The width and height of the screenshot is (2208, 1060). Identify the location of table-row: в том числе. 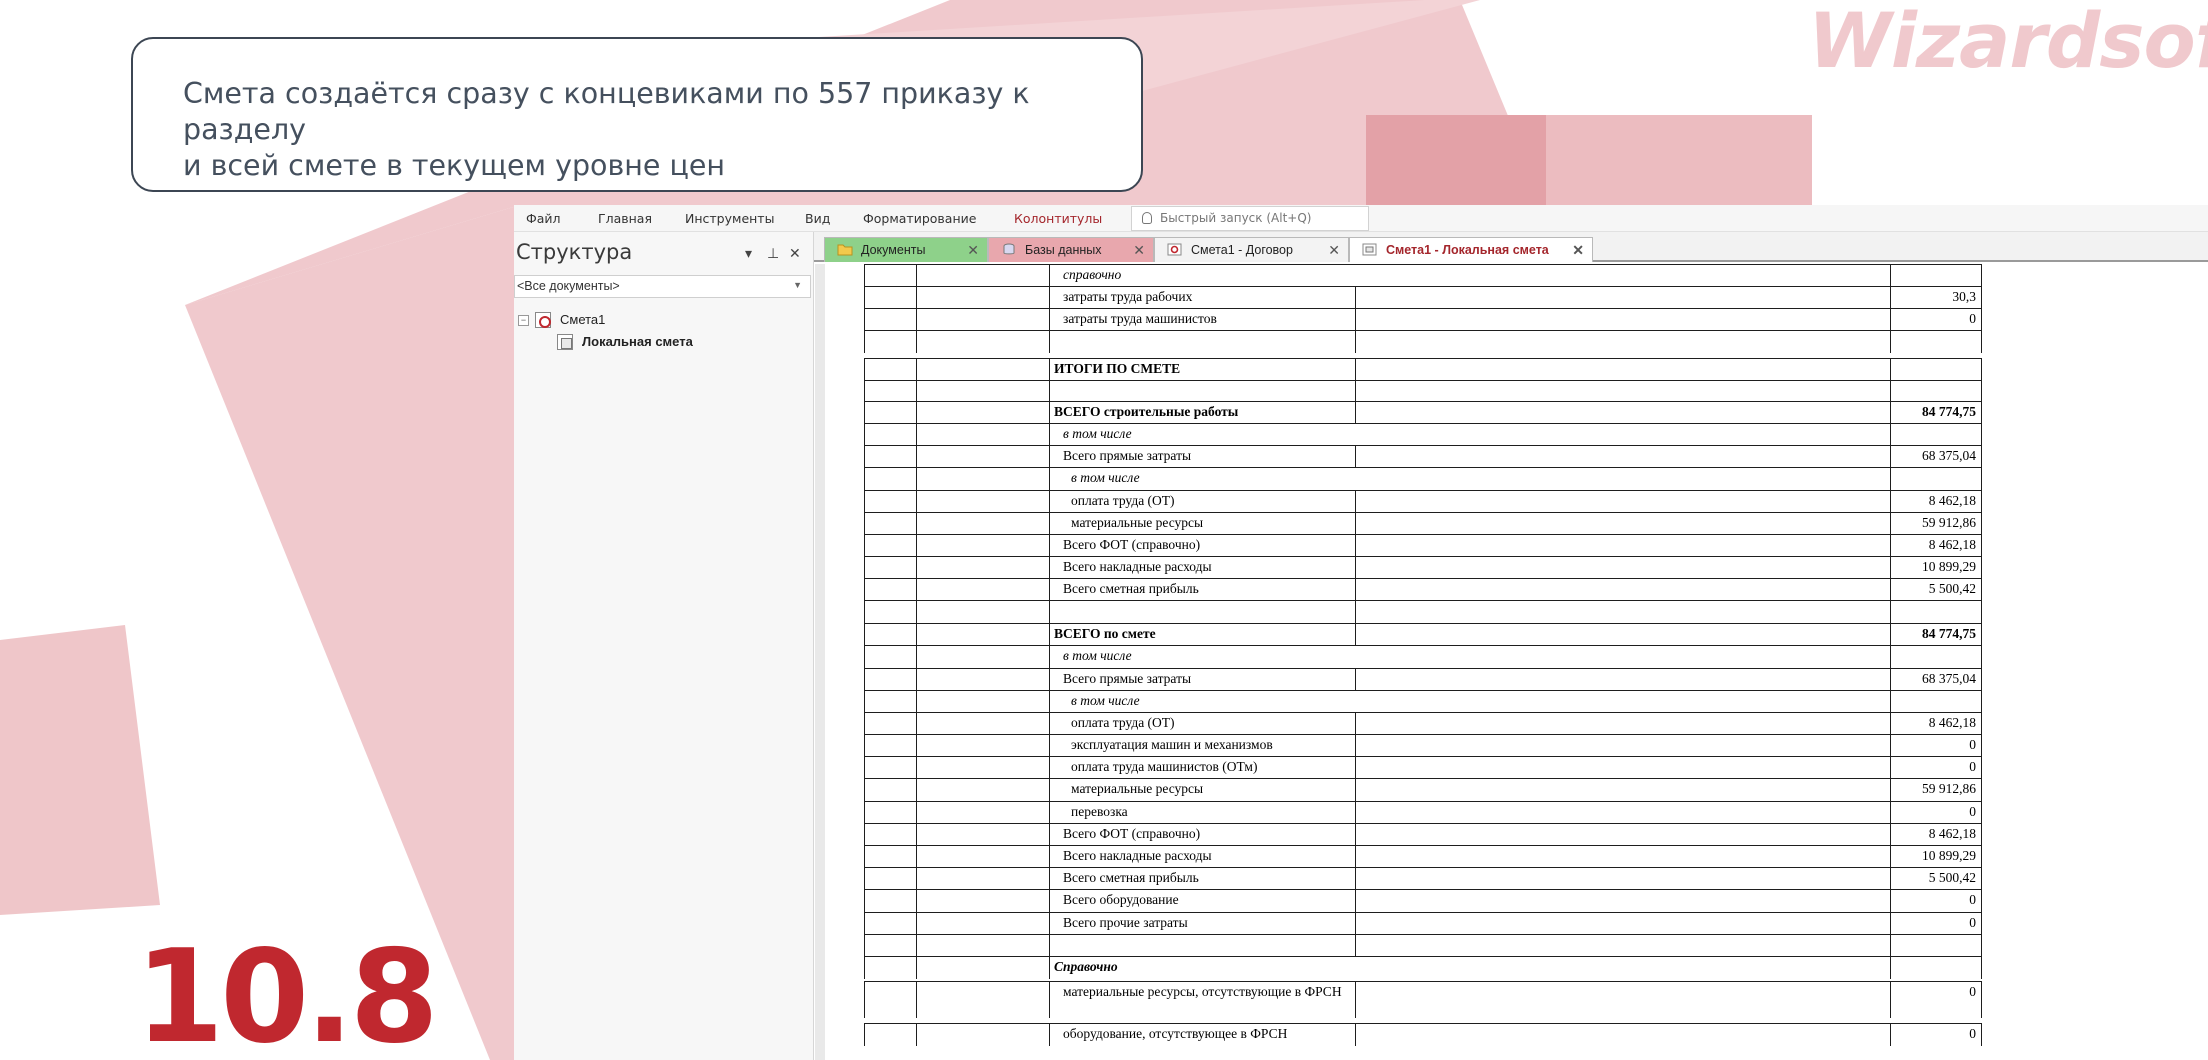
(1423, 701).